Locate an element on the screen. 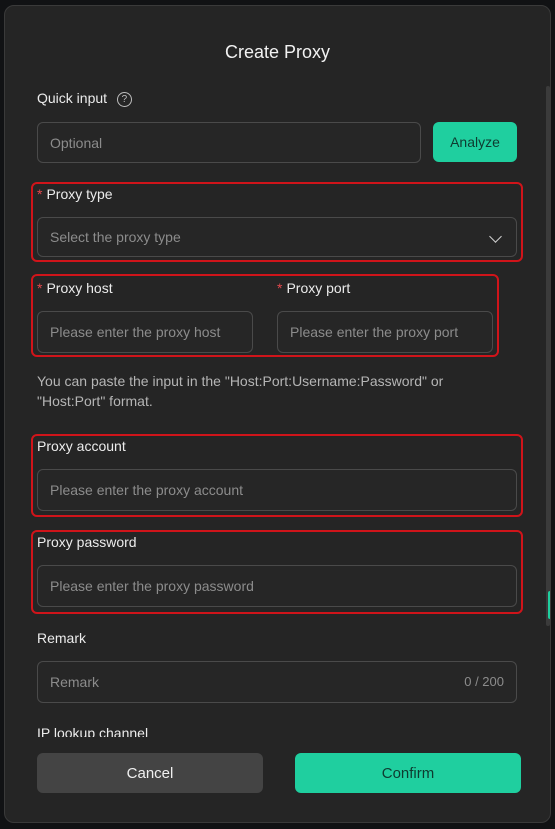 The width and height of the screenshot is (555, 829). proxy-host-placeholder: Please enter the proxy host is located at coordinates (135, 332).